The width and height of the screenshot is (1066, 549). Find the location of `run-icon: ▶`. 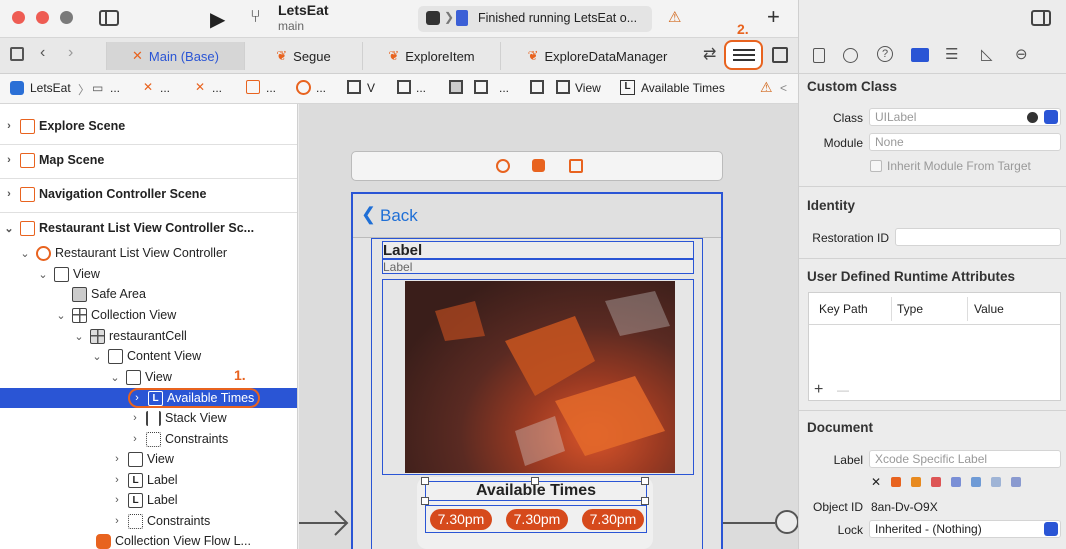

run-icon: ▶ is located at coordinates (217, 19).